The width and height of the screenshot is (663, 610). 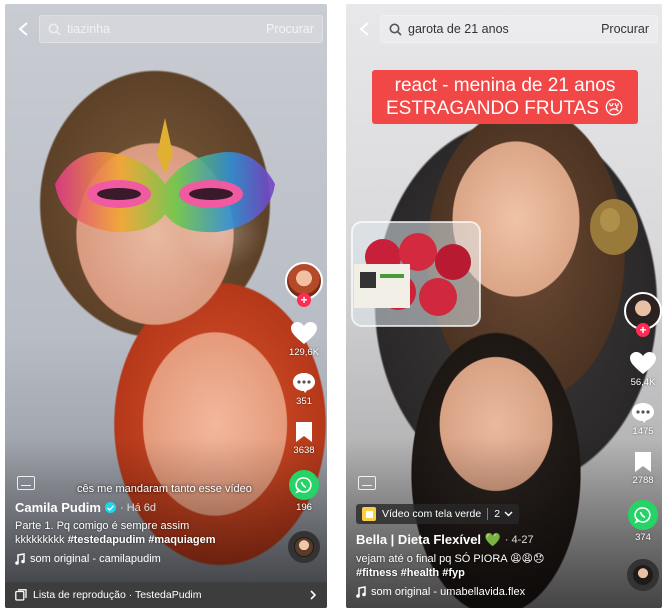 I want to click on post-age: · Há 6d, so click(x=138, y=507).